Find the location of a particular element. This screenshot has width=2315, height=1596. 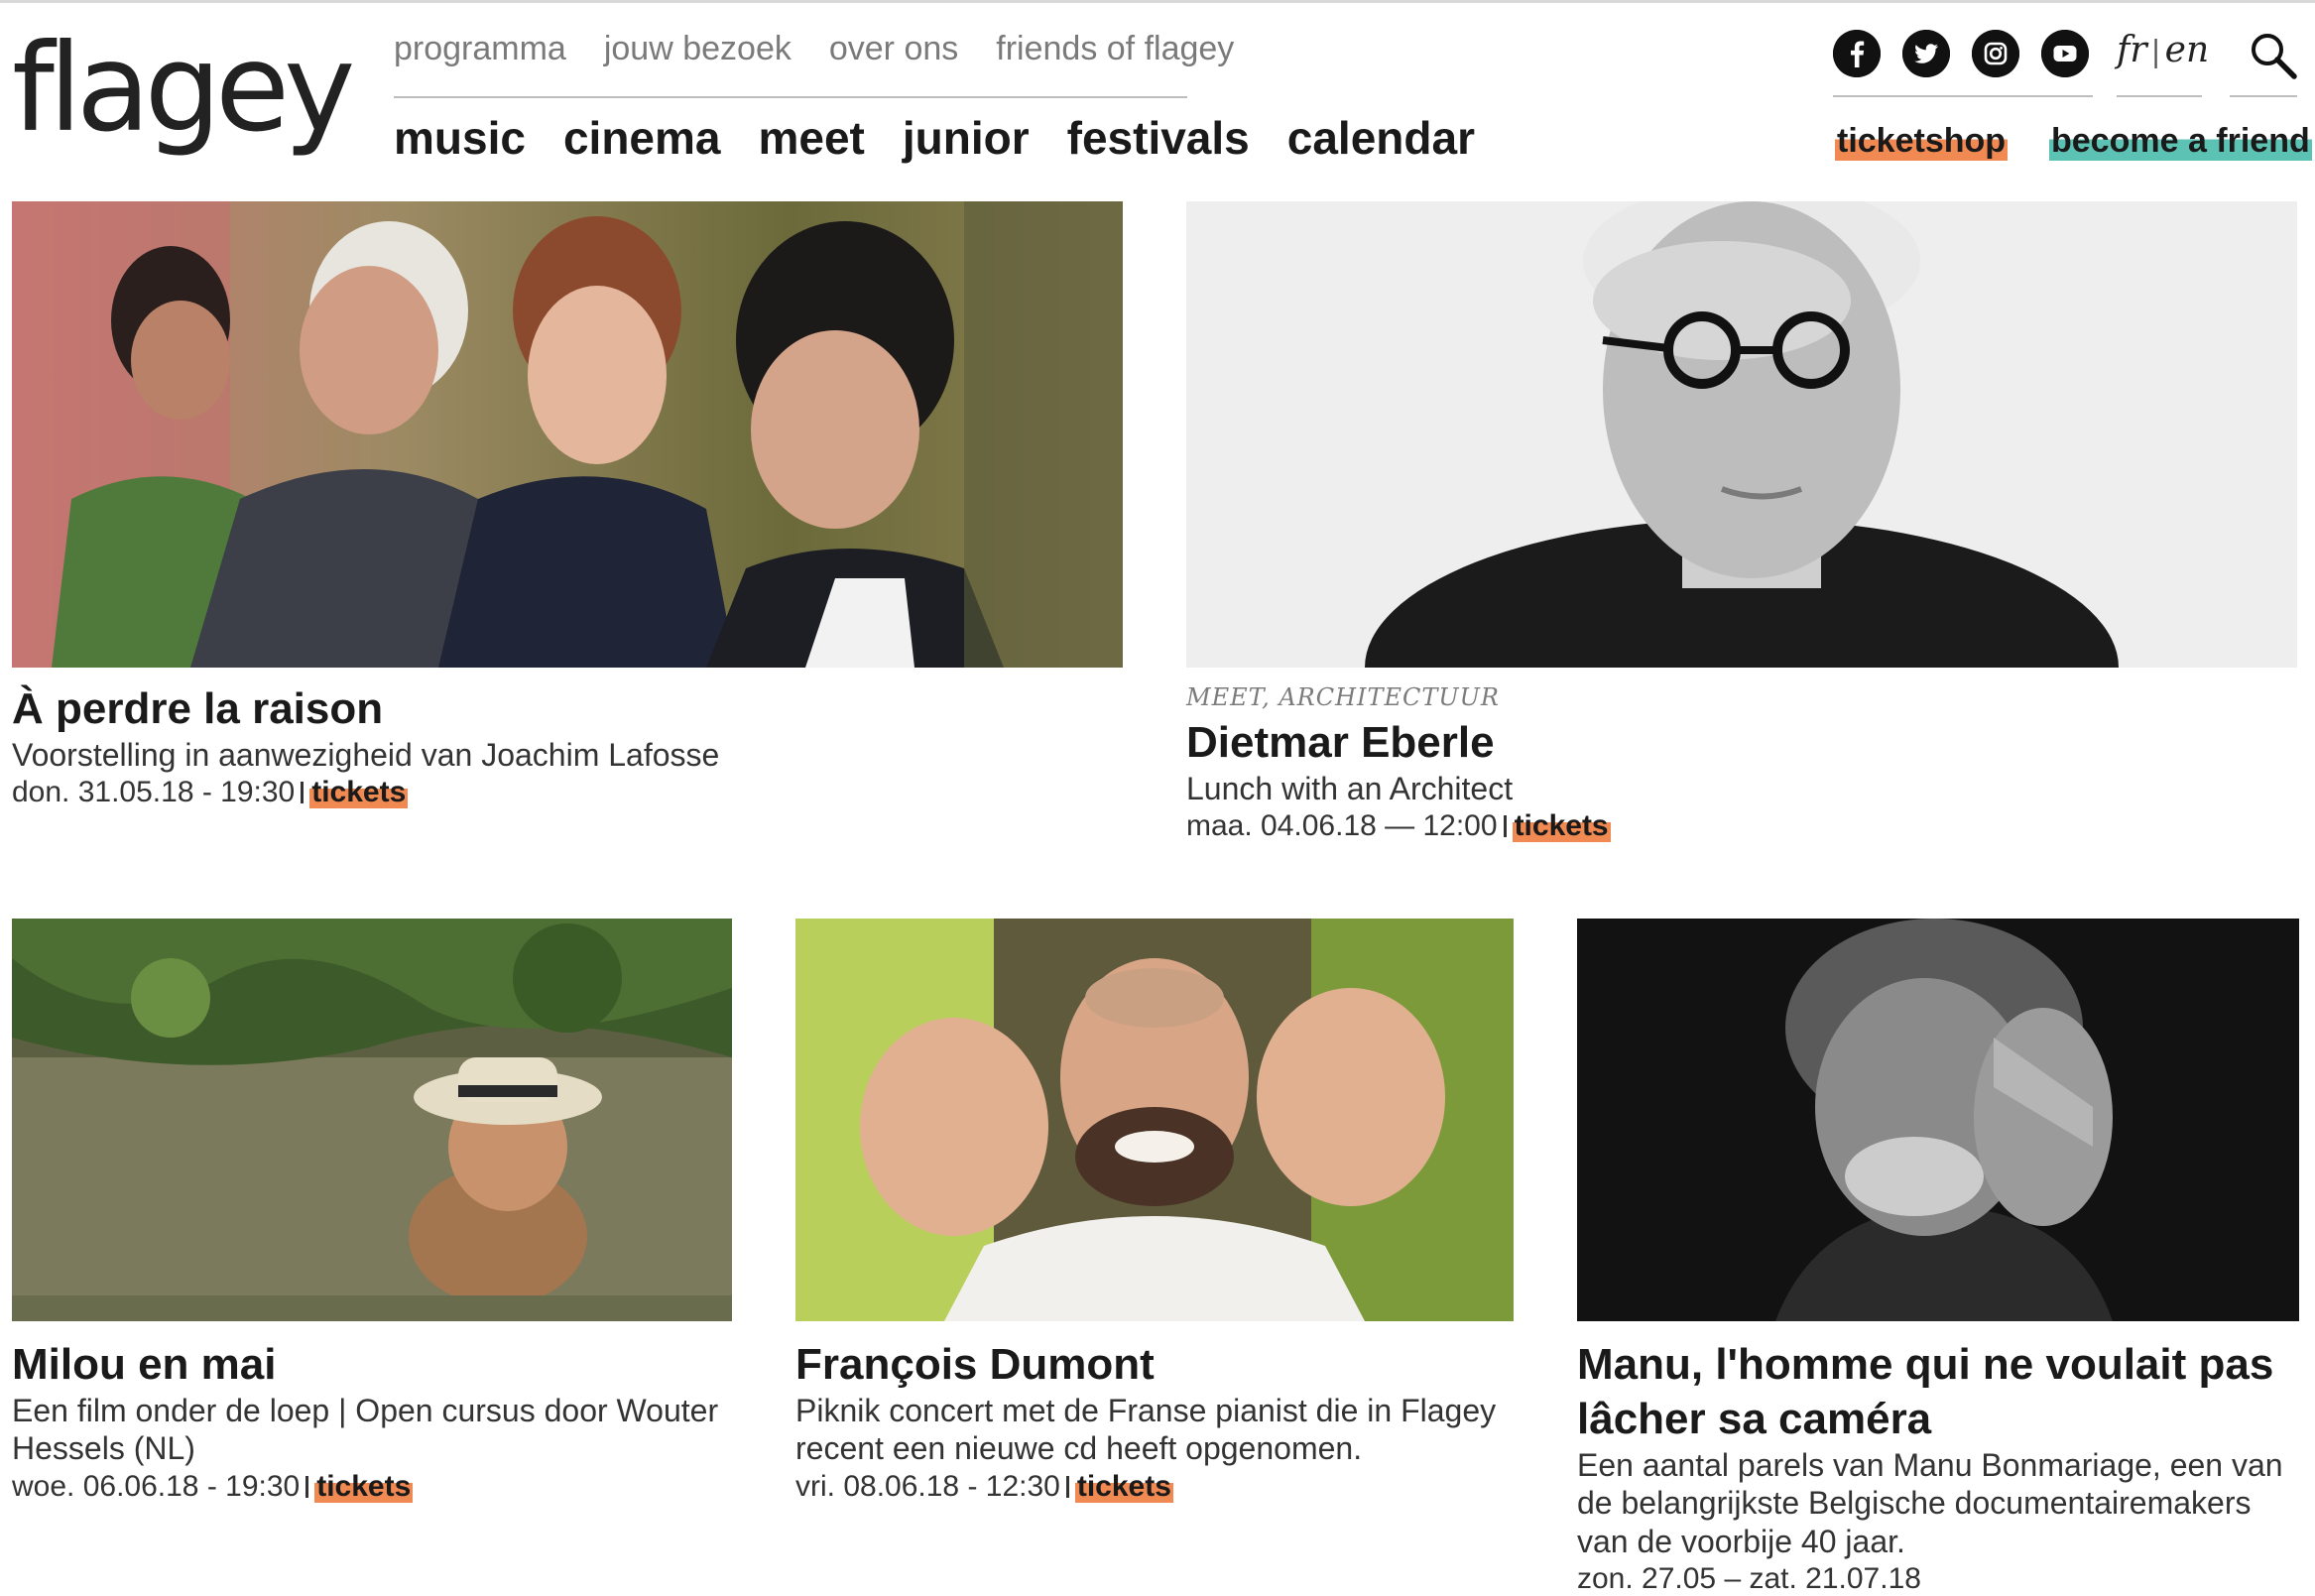

nav-item-meet: meet is located at coordinates (811, 138).